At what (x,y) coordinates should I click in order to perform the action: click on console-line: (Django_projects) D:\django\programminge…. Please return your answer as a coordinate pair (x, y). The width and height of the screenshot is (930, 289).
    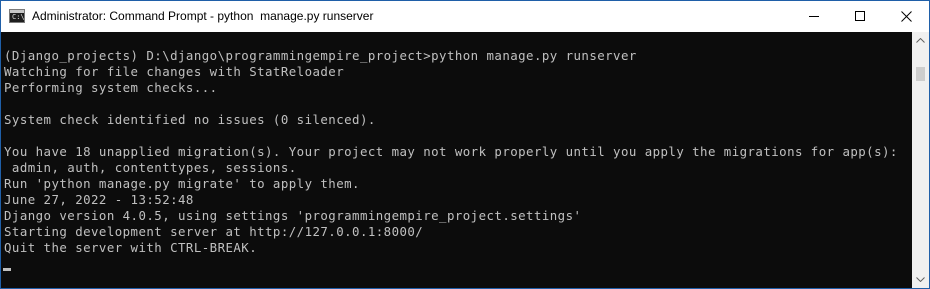
    Looking at the image, I should click on (320, 55).